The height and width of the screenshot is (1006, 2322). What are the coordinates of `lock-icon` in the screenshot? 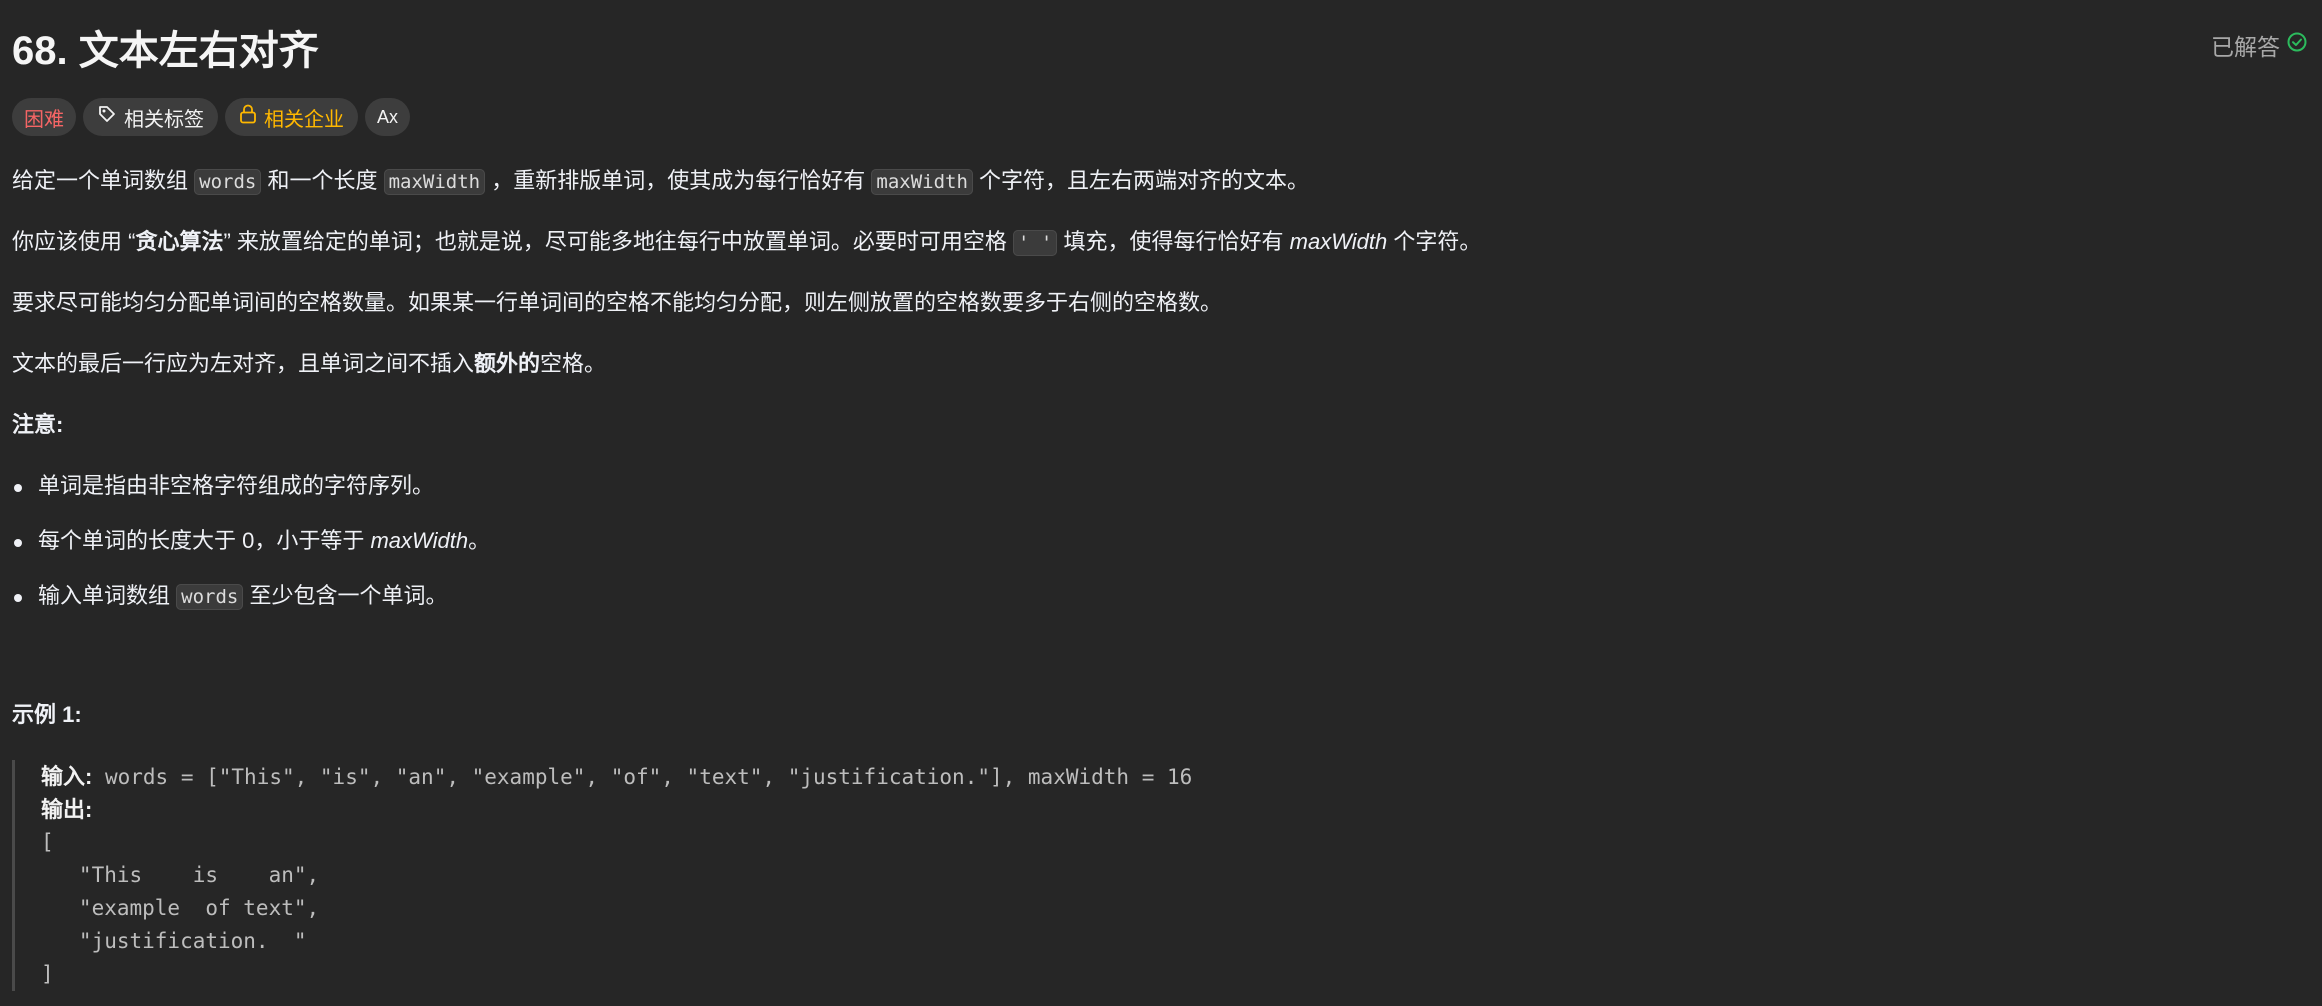 It's located at (248, 117).